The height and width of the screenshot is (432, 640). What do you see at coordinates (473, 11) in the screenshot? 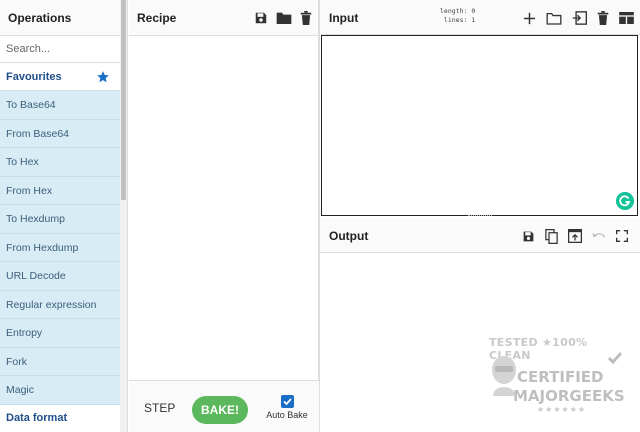
I see `length-value: 0` at bounding box center [473, 11].